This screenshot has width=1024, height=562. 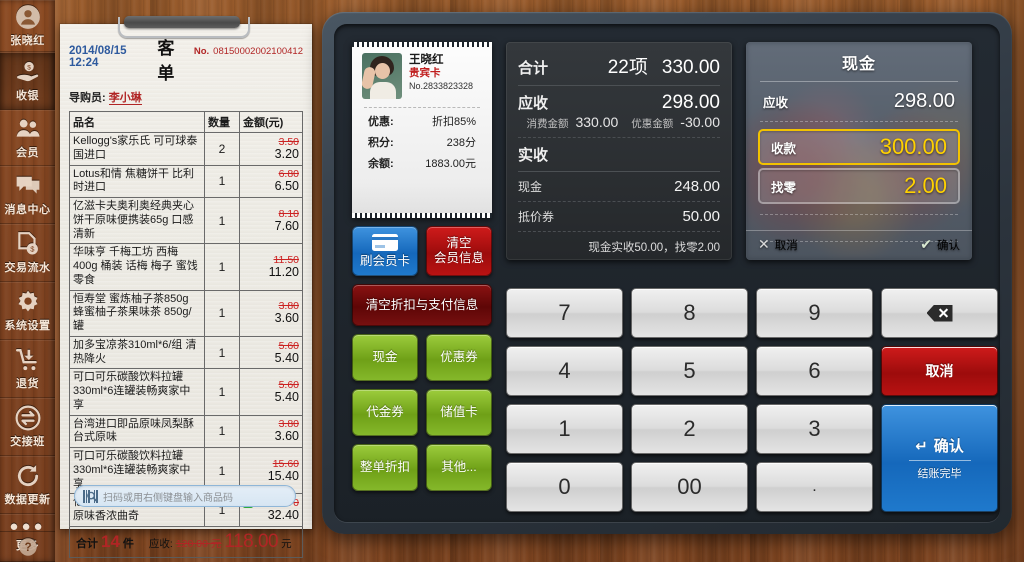 I want to click on col-amount: 金额(元), so click(x=271, y=122).